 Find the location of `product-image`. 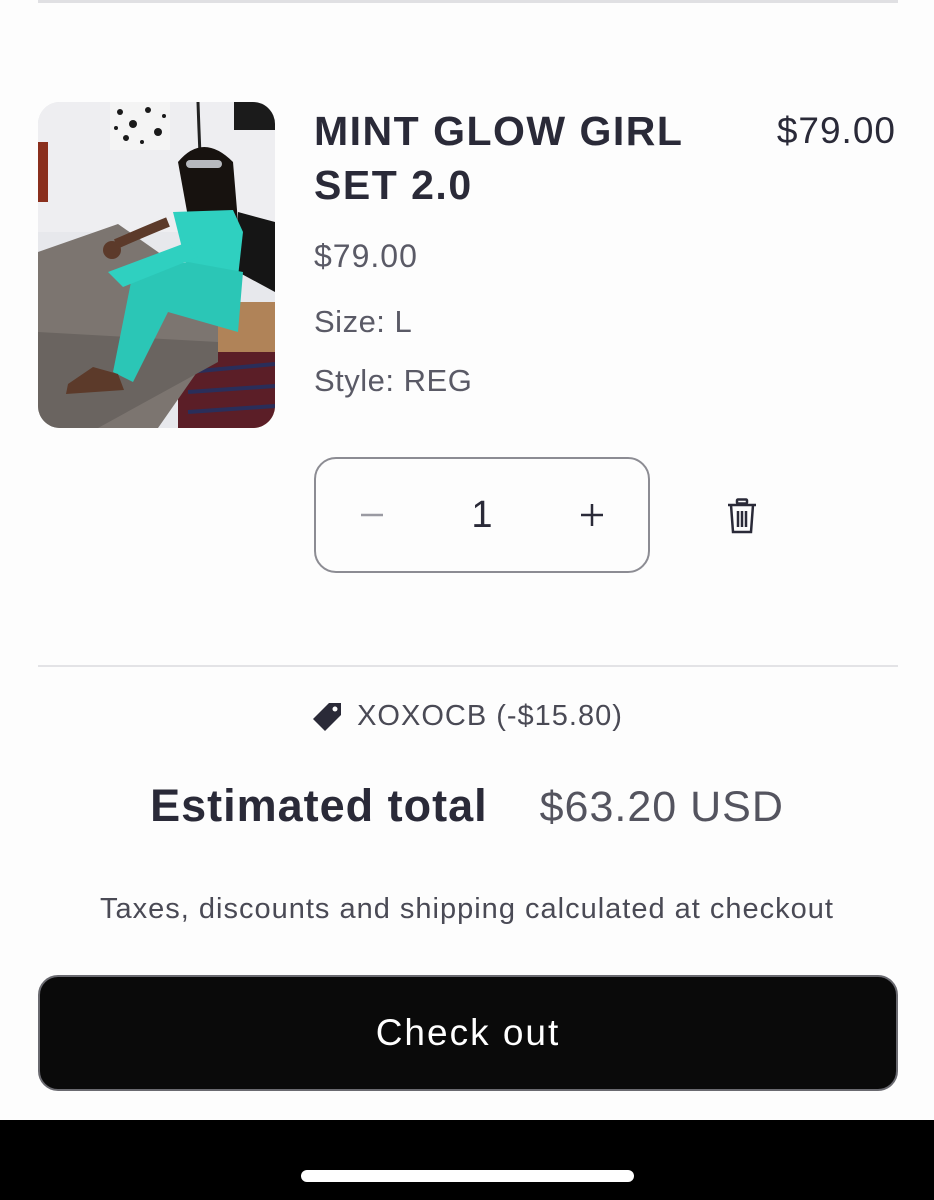

product-image is located at coordinates (156, 265).